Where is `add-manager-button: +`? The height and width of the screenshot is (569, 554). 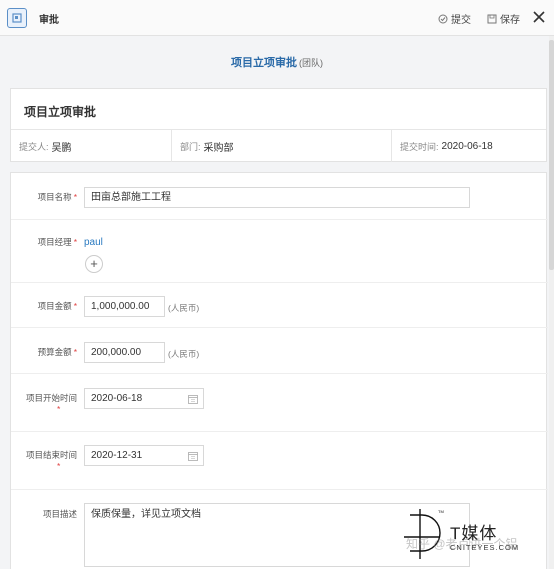 add-manager-button: + is located at coordinates (94, 264).